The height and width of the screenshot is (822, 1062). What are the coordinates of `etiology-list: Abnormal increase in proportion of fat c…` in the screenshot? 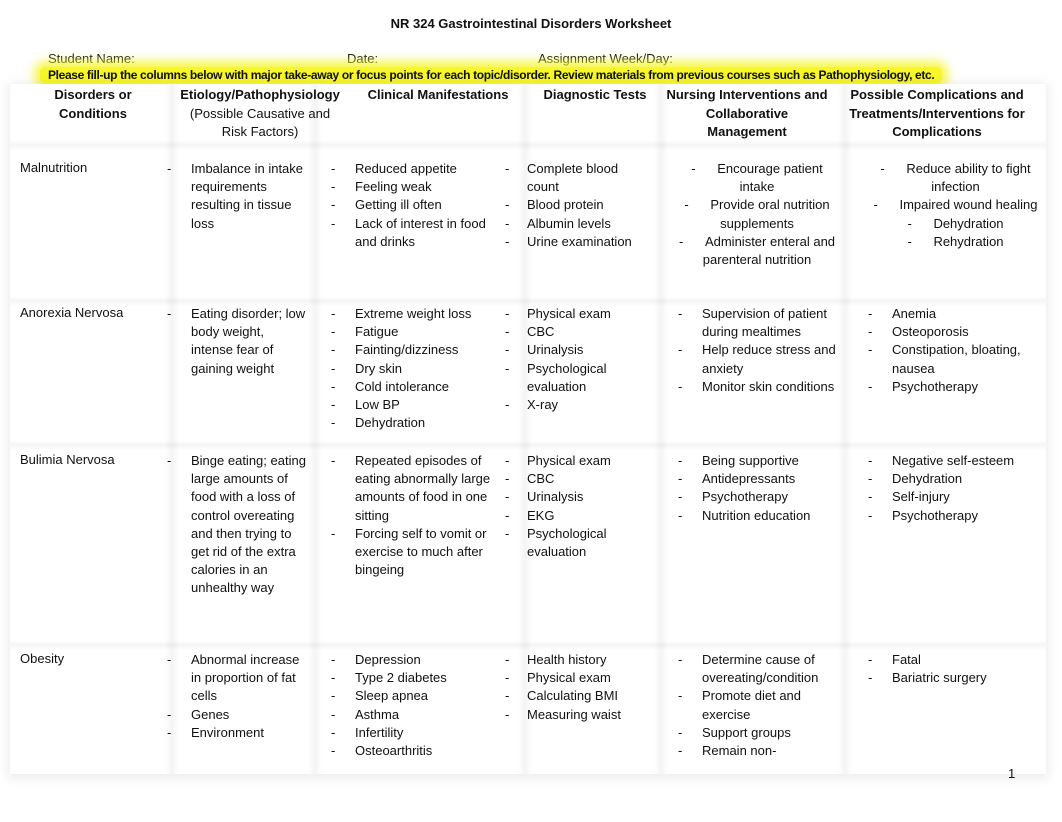 It's located at (237, 696).